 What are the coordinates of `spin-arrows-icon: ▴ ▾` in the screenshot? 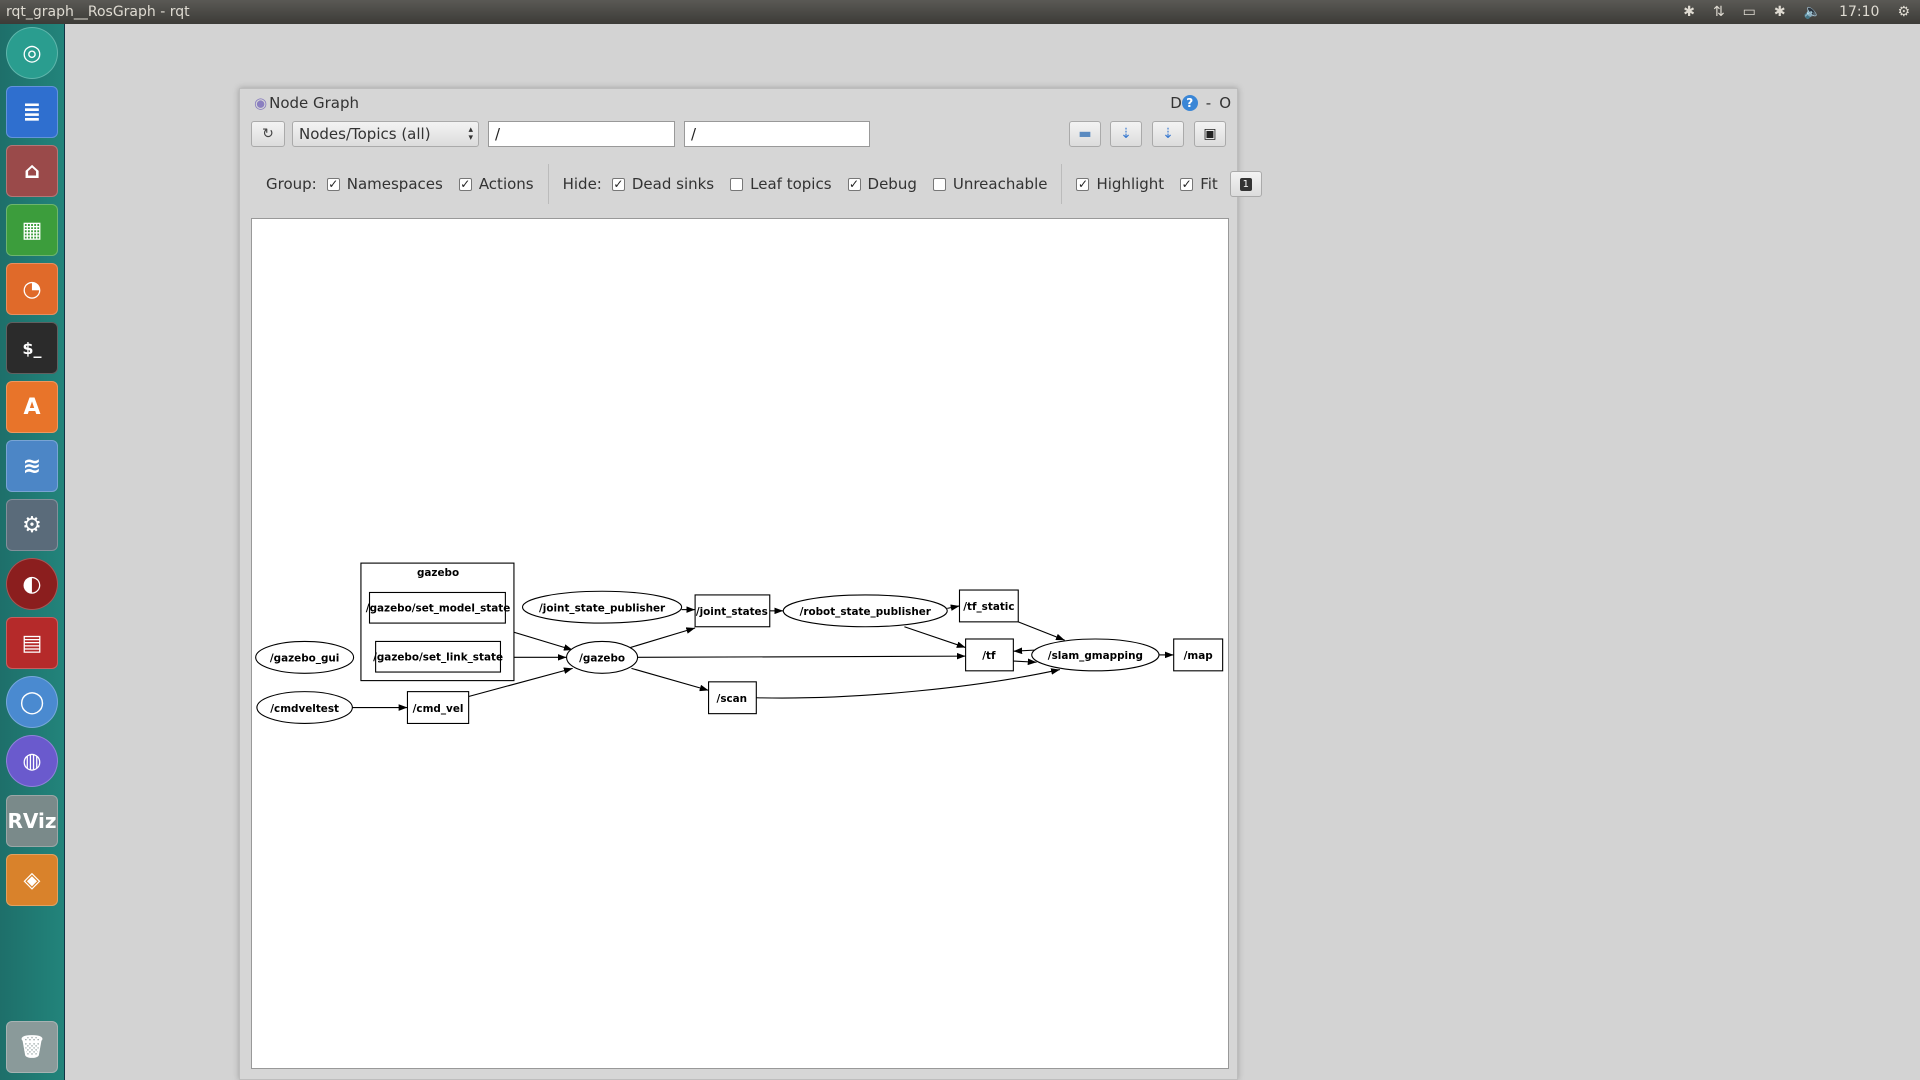 It's located at (470, 134).